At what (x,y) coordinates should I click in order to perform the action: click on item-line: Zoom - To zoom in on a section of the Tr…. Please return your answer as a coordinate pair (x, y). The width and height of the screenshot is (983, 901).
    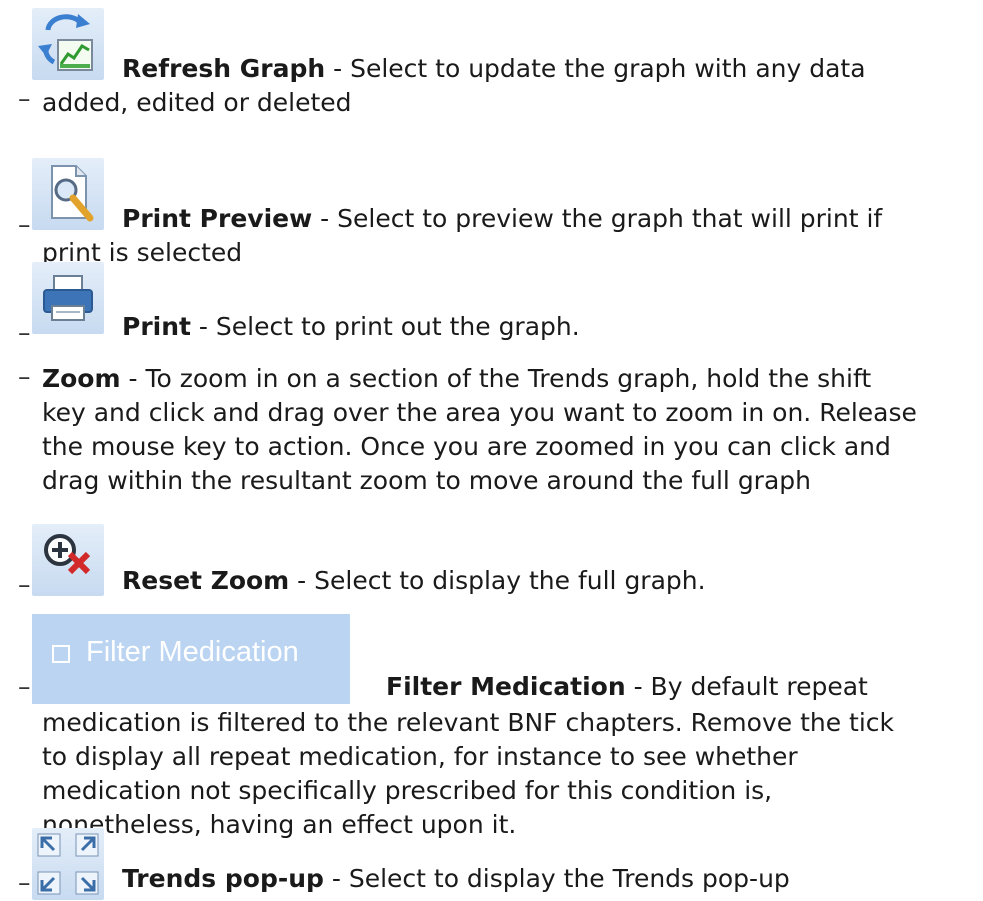
    Looking at the image, I should click on (456, 379).